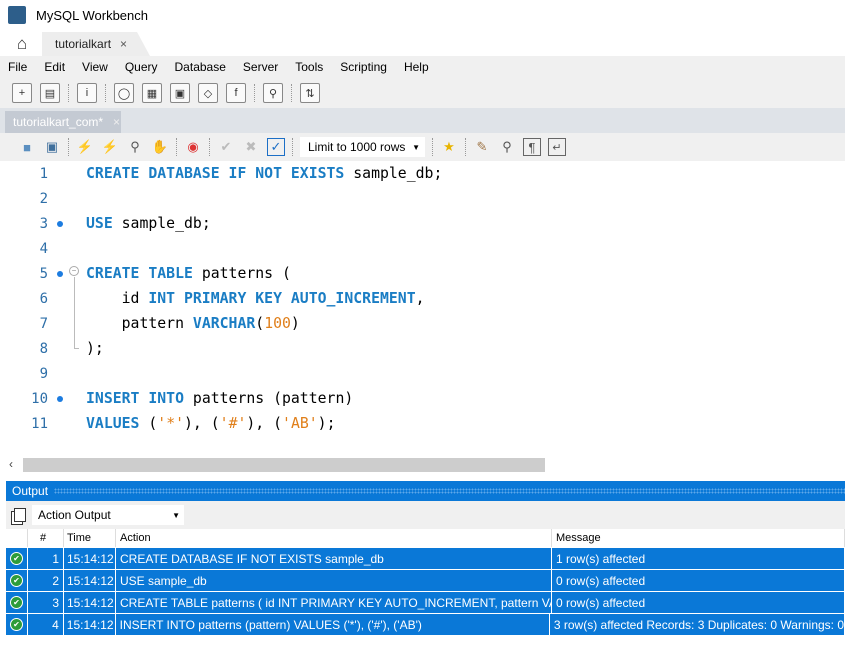 This screenshot has width=845, height=651. What do you see at coordinates (152, 93) in the screenshot?
I see `create-table-icon: ▦` at bounding box center [152, 93].